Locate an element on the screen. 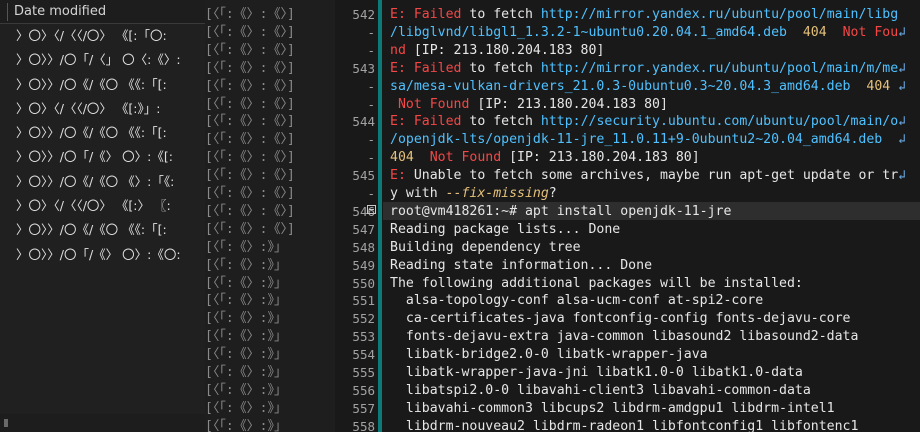  line-number: 556 is located at coordinates (363, 390).